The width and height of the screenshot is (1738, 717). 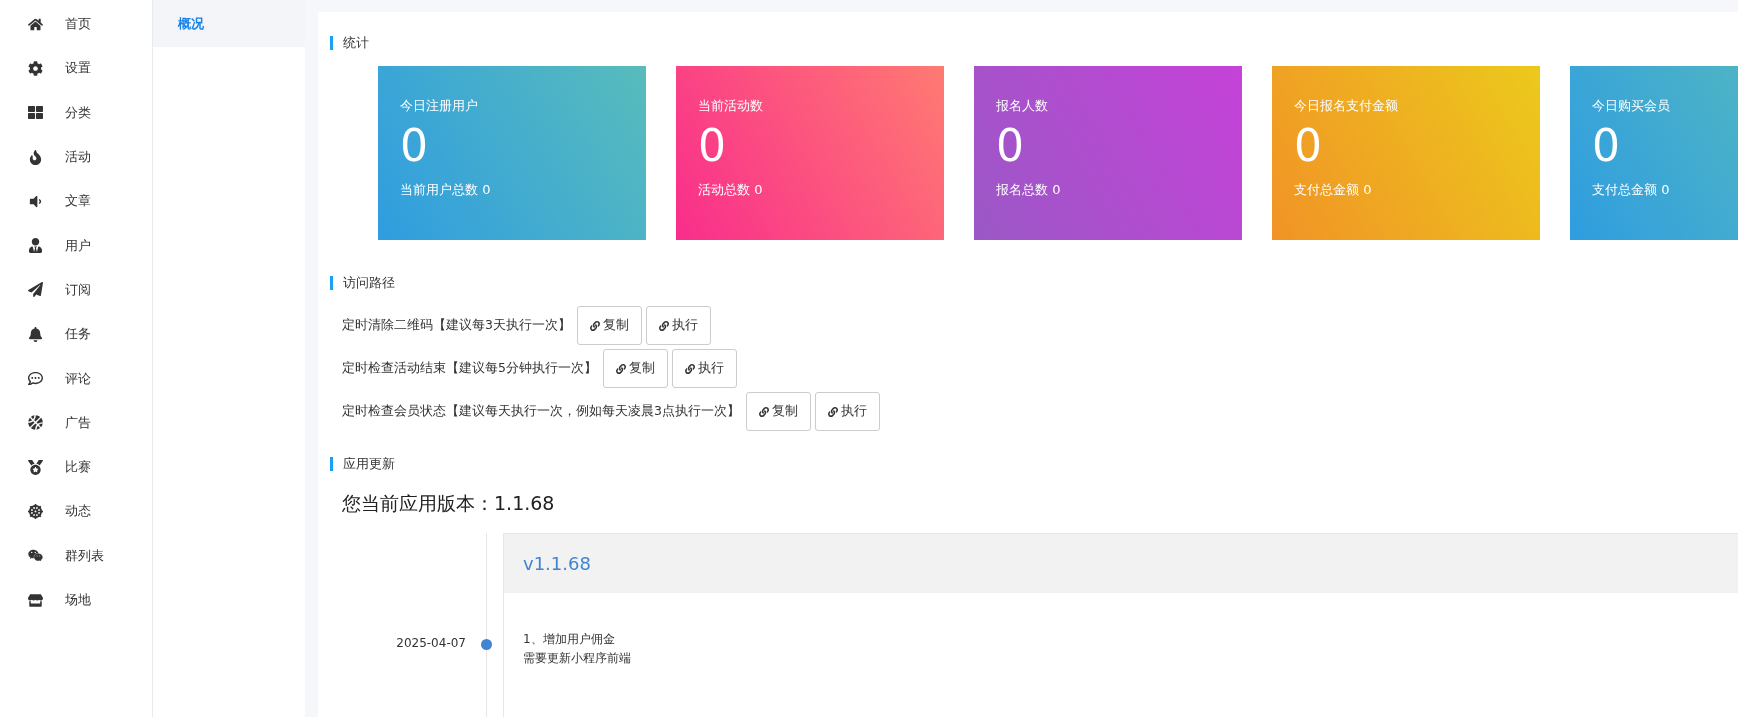 I want to click on stat-title: 今日注册用户, so click(x=439, y=106).